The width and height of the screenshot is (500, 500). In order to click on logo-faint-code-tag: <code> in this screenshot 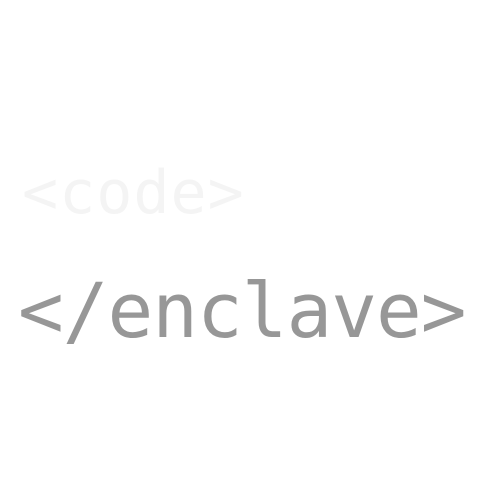, I will do `click(133, 193)`.